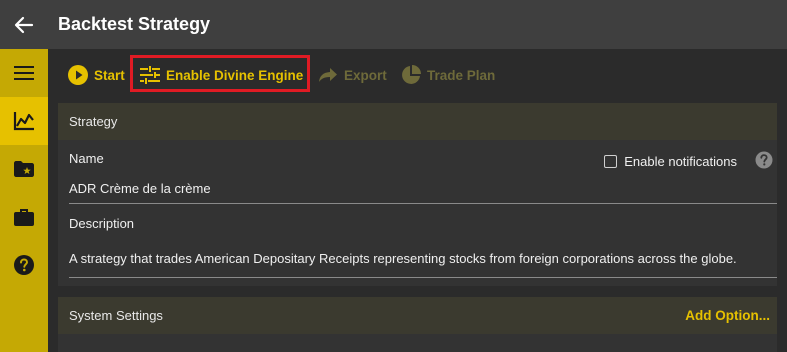  Describe the element at coordinates (448, 75) in the screenshot. I see `trade-plan-button: Trade Plan` at that location.